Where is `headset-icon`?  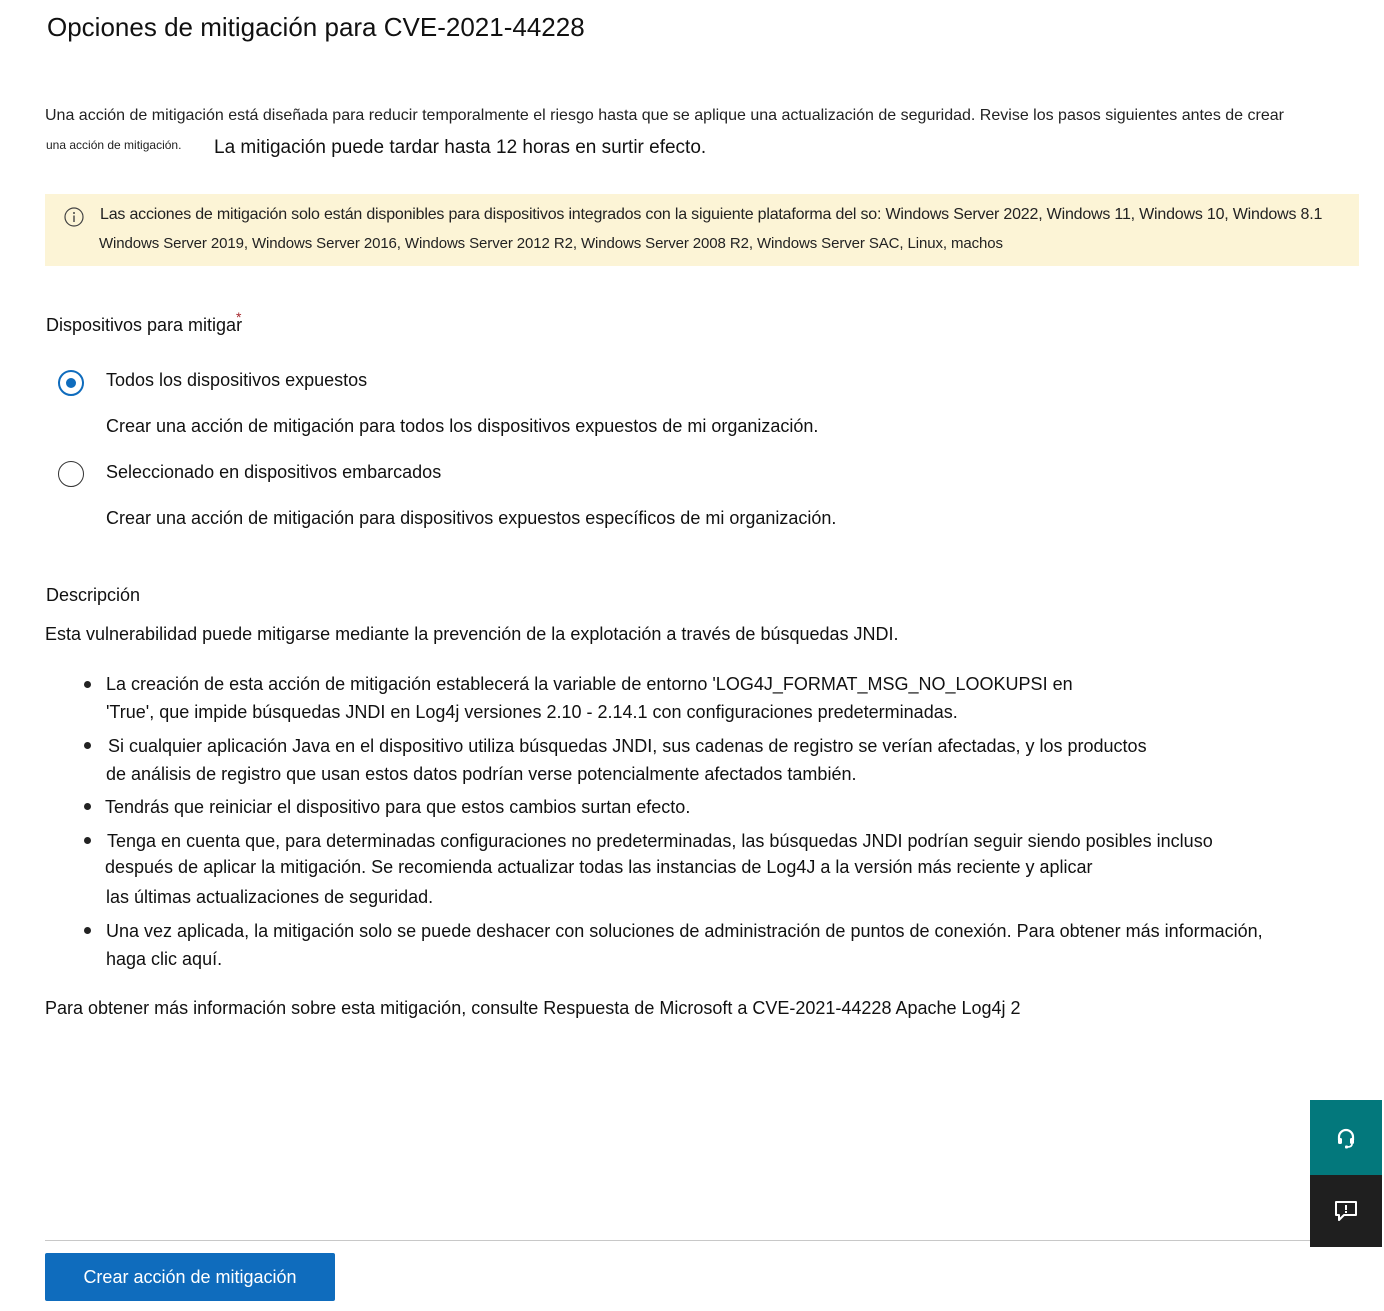 headset-icon is located at coordinates (1346, 1138).